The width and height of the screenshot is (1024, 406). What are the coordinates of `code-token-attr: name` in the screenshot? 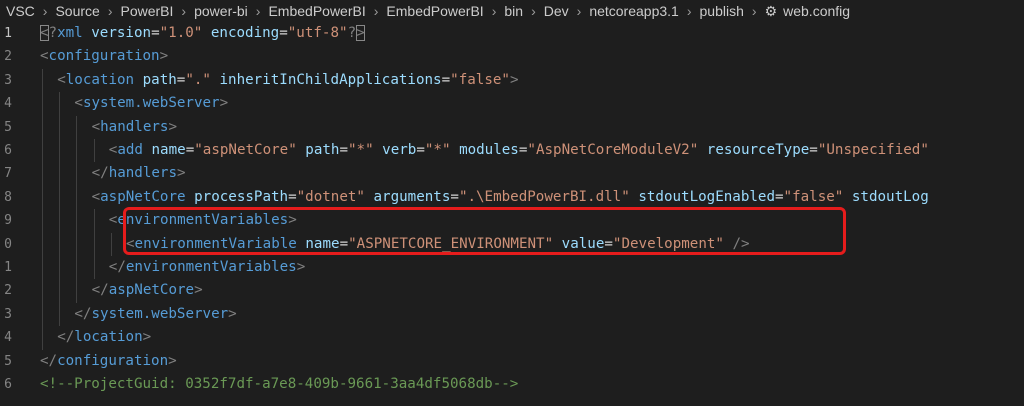 It's located at (168, 150).